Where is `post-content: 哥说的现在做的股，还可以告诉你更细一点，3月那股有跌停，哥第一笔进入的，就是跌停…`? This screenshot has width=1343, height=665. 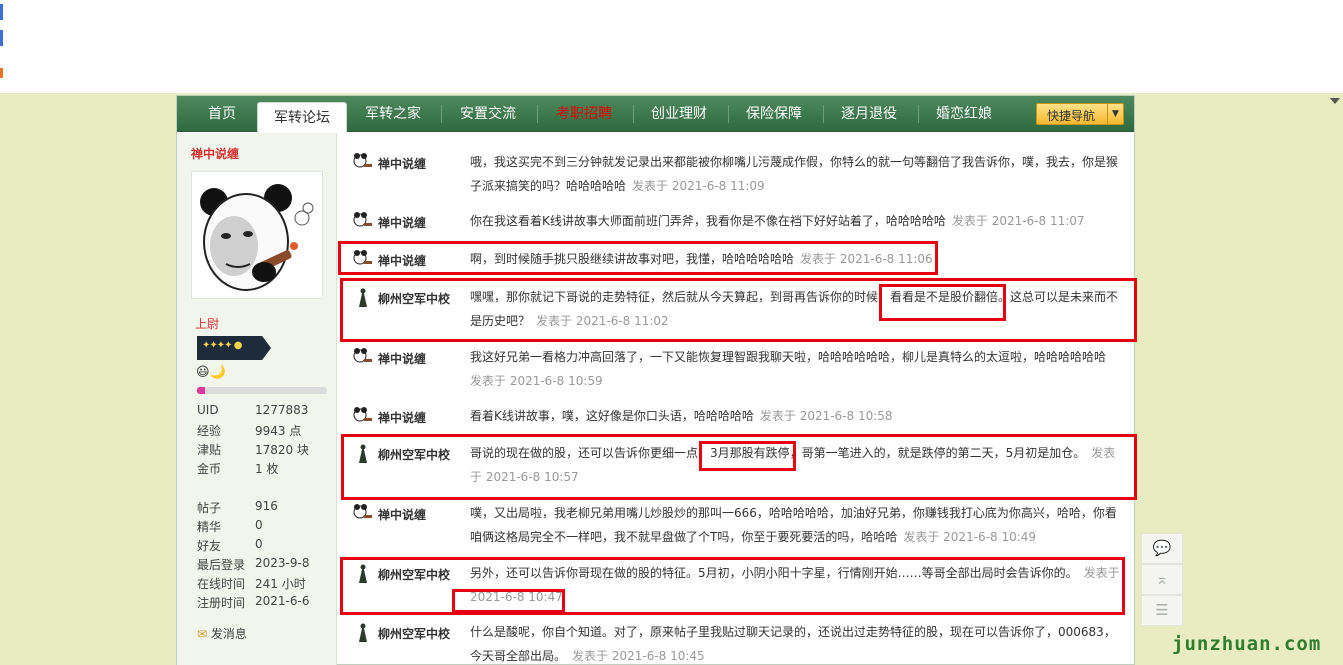
post-content: 哥说的现在做的股，还可以告诉你更细一点，3月那股有跌停，哥第一笔进入的，就是跌停… is located at coordinates (797, 465).